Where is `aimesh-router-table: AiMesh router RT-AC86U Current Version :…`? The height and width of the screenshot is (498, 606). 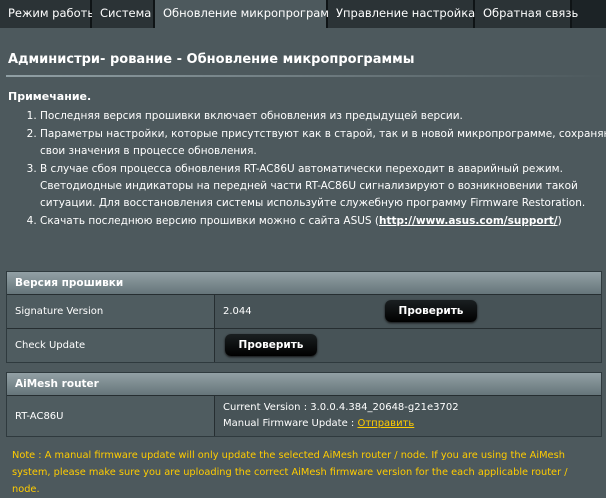
aimesh-router-table: AiMesh router RT-AC86U Current Version :… is located at coordinates (304, 404).